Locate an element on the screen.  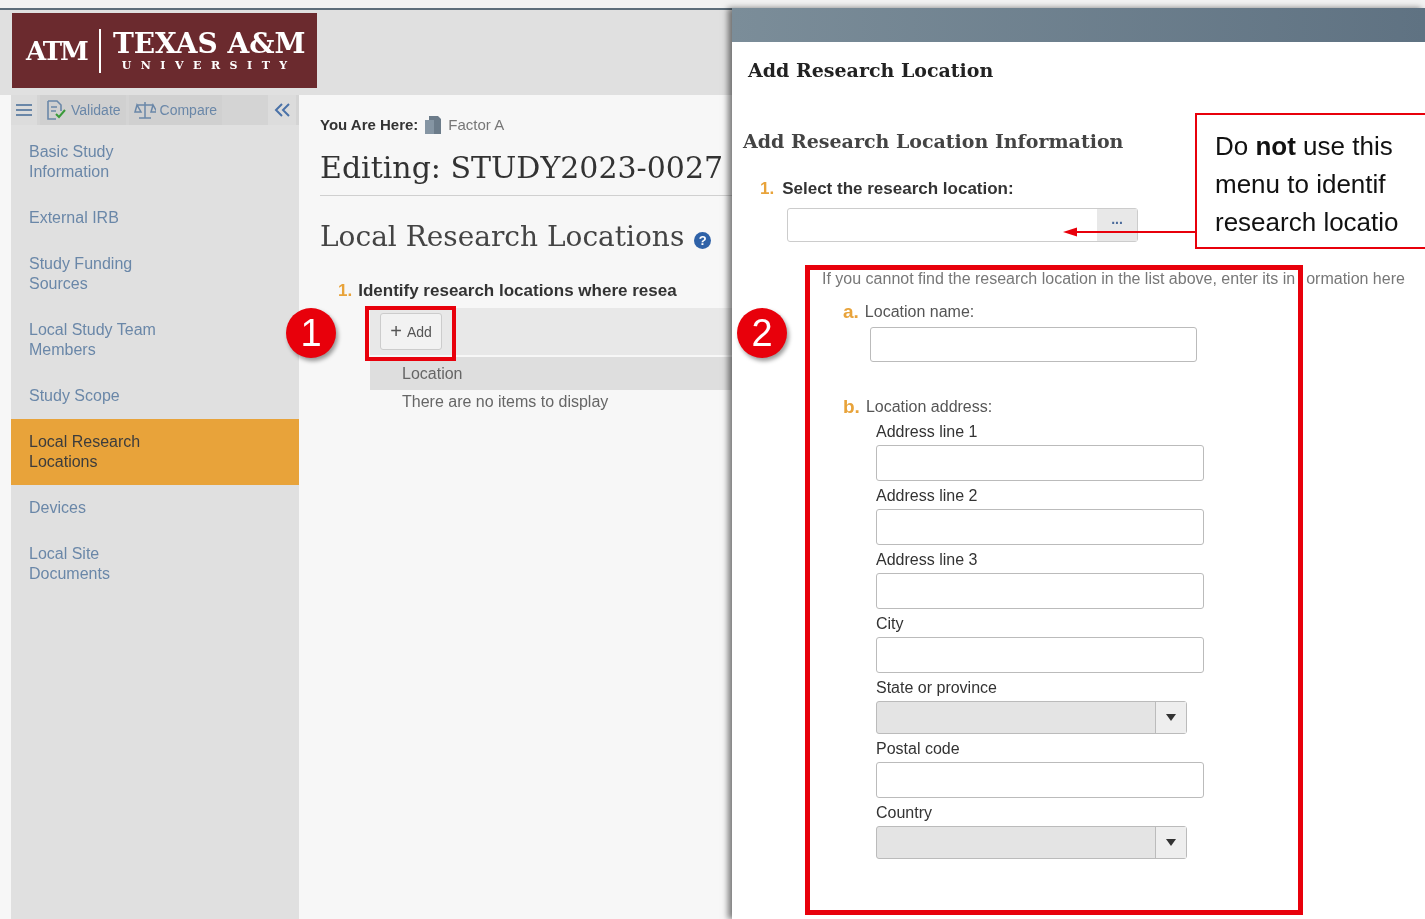
field-label: Location name: is located at coordinates (919, 312).